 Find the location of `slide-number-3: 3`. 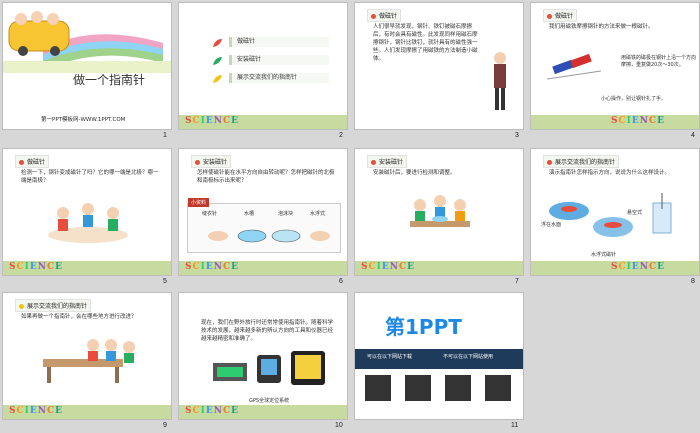

slide-number-3: 3 is located at coordinates (517, 135).